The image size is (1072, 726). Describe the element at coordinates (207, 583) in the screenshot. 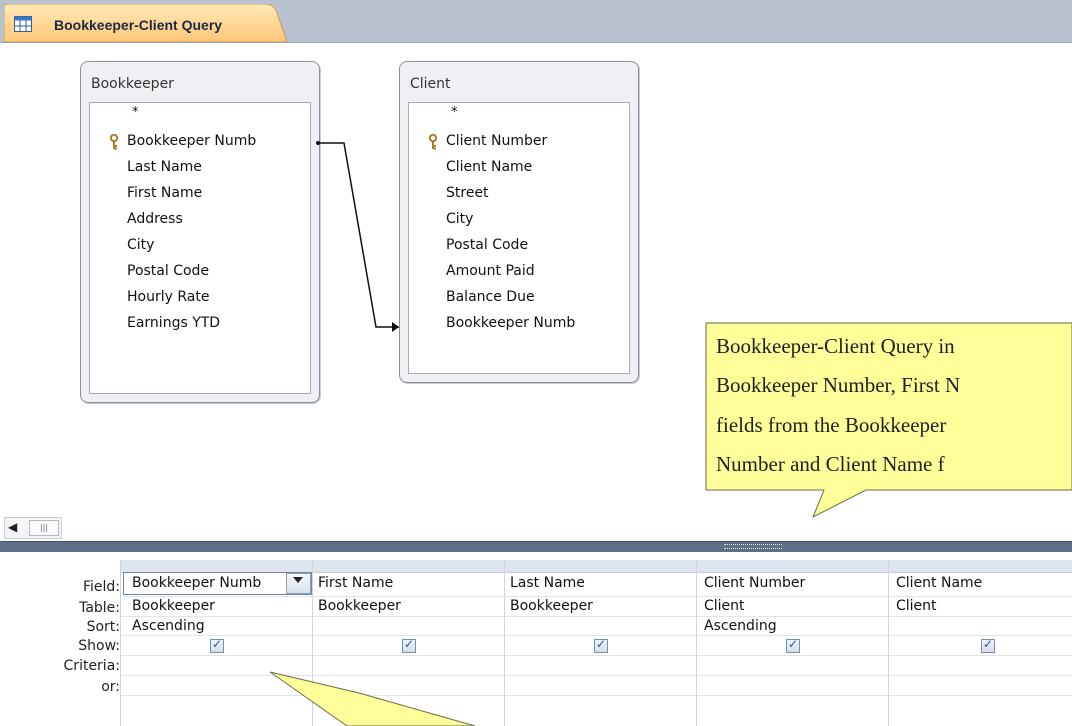

I see `grid-field-cell: Bookkeeper Numb` at that location.